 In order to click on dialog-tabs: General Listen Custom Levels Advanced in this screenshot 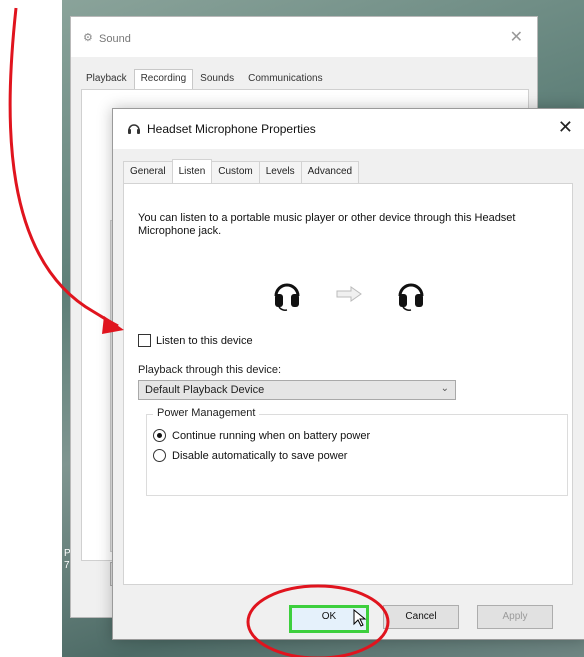, I will do `click(241, 171)`.